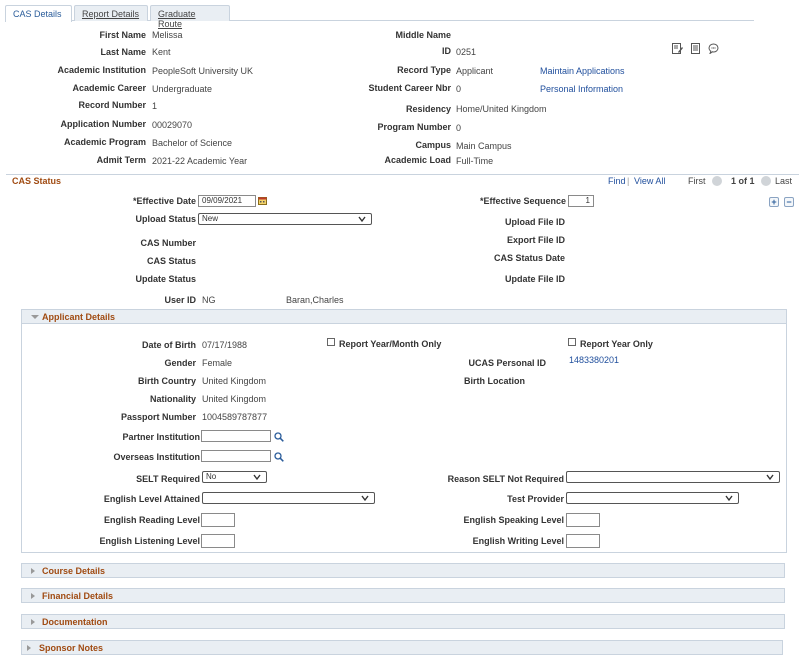  Describe the element at coordinates (288, 498) in the screenshot. I see `english-level-select` at that location.